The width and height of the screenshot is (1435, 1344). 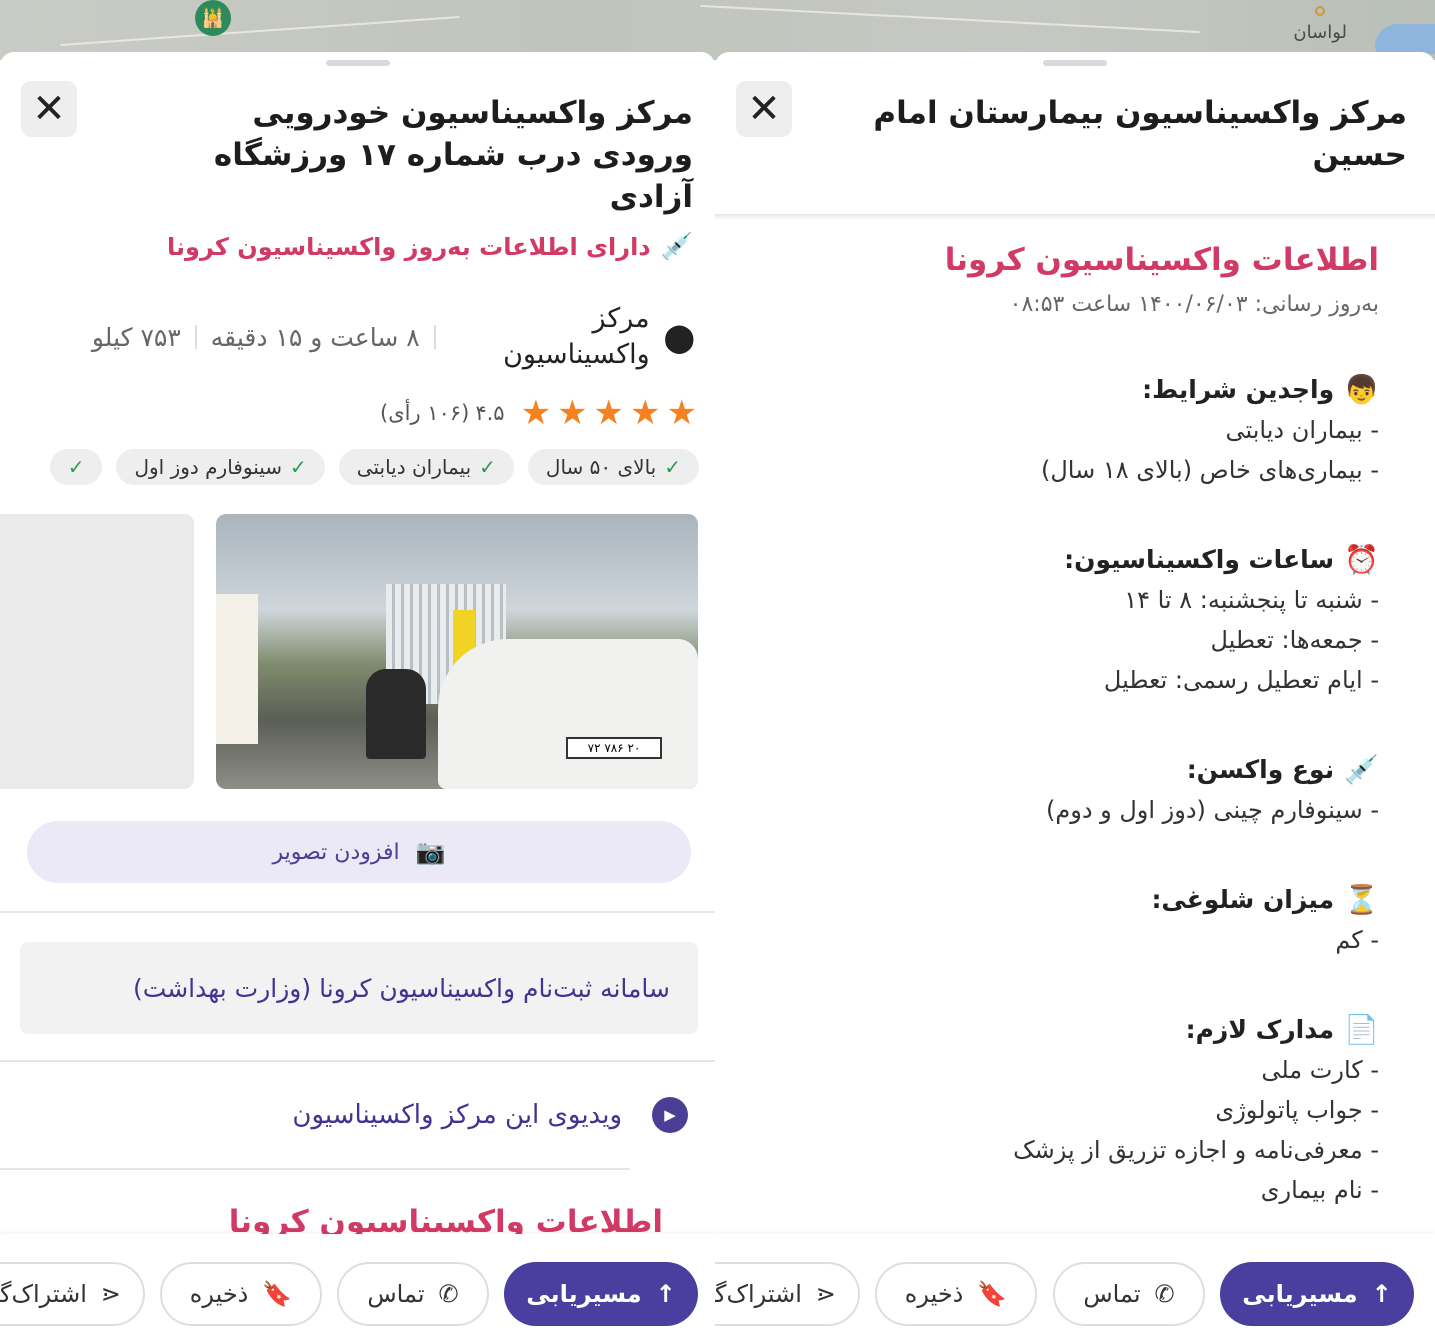 I want to click on section-title: مدارک لازم:, so click(x=1260, y=1029).